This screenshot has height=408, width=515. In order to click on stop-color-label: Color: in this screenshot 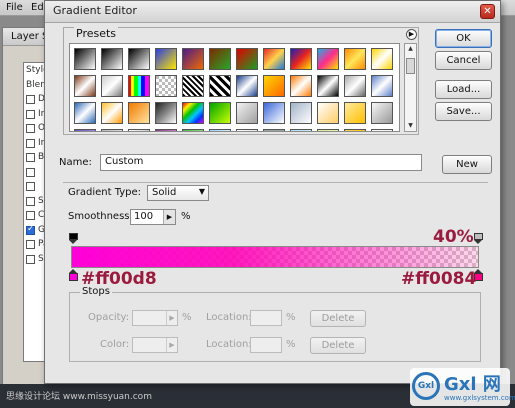, I will do `click(115, 344)`.